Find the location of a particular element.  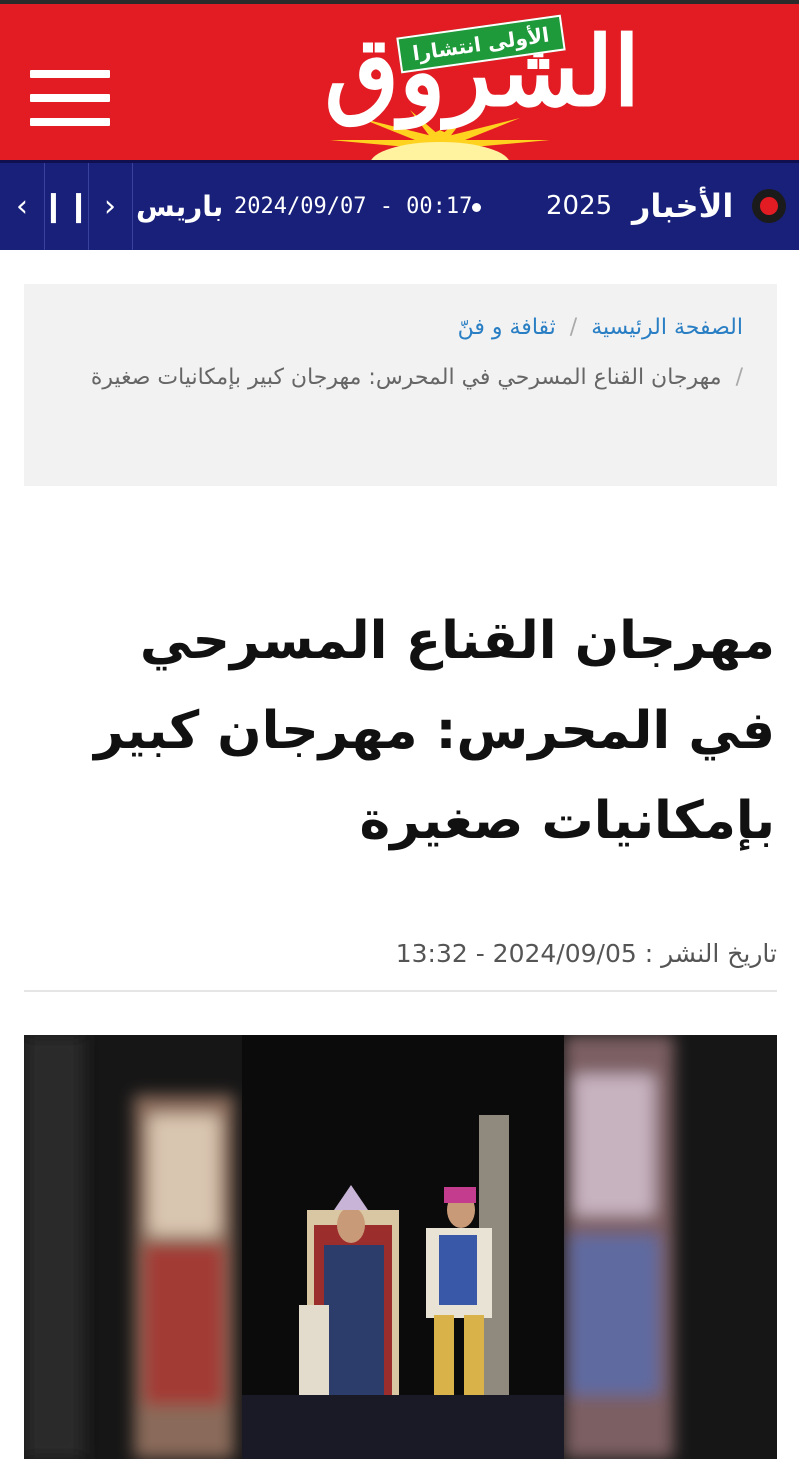

breadcrumb-current: مهرجان القناع المسرحي في المحرس is located at coordinates (406, 377).